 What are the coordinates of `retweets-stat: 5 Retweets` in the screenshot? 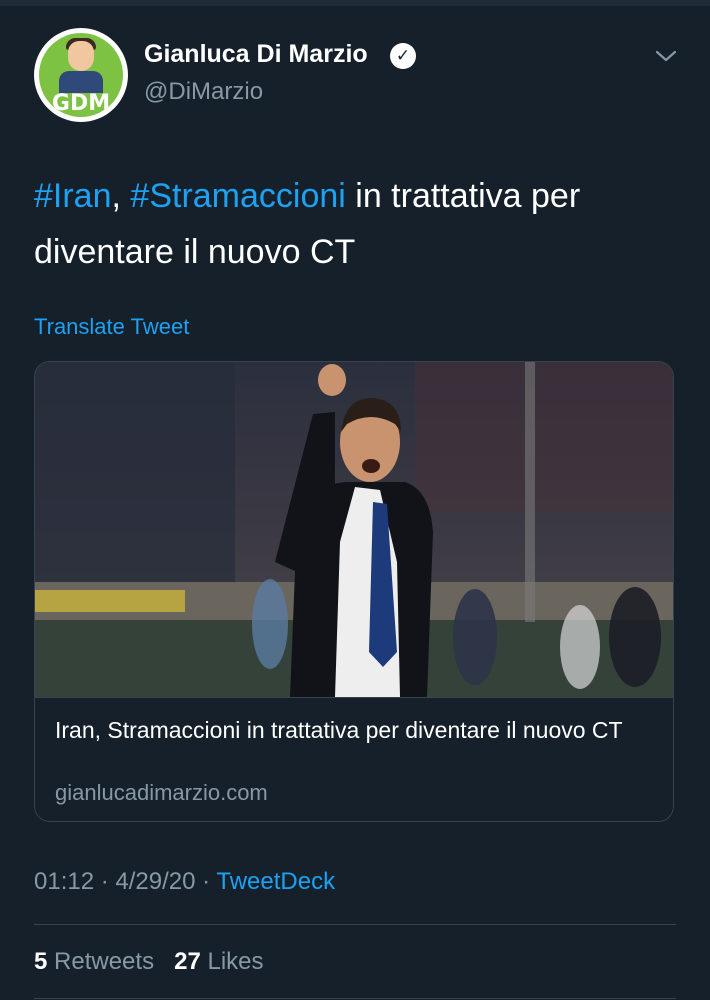 It's located at (94, 961).